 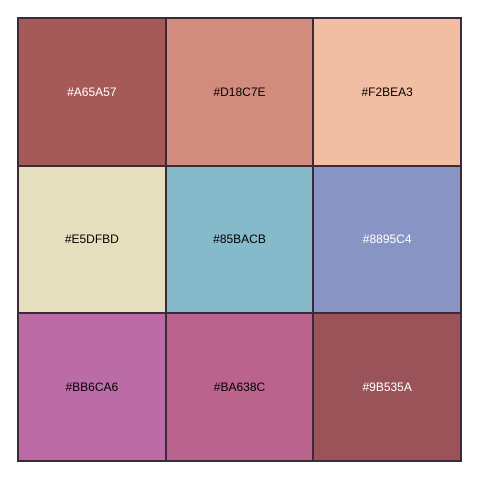 I want to click on swatch-hex-label: #A65A57, so click(x=92, y=91).